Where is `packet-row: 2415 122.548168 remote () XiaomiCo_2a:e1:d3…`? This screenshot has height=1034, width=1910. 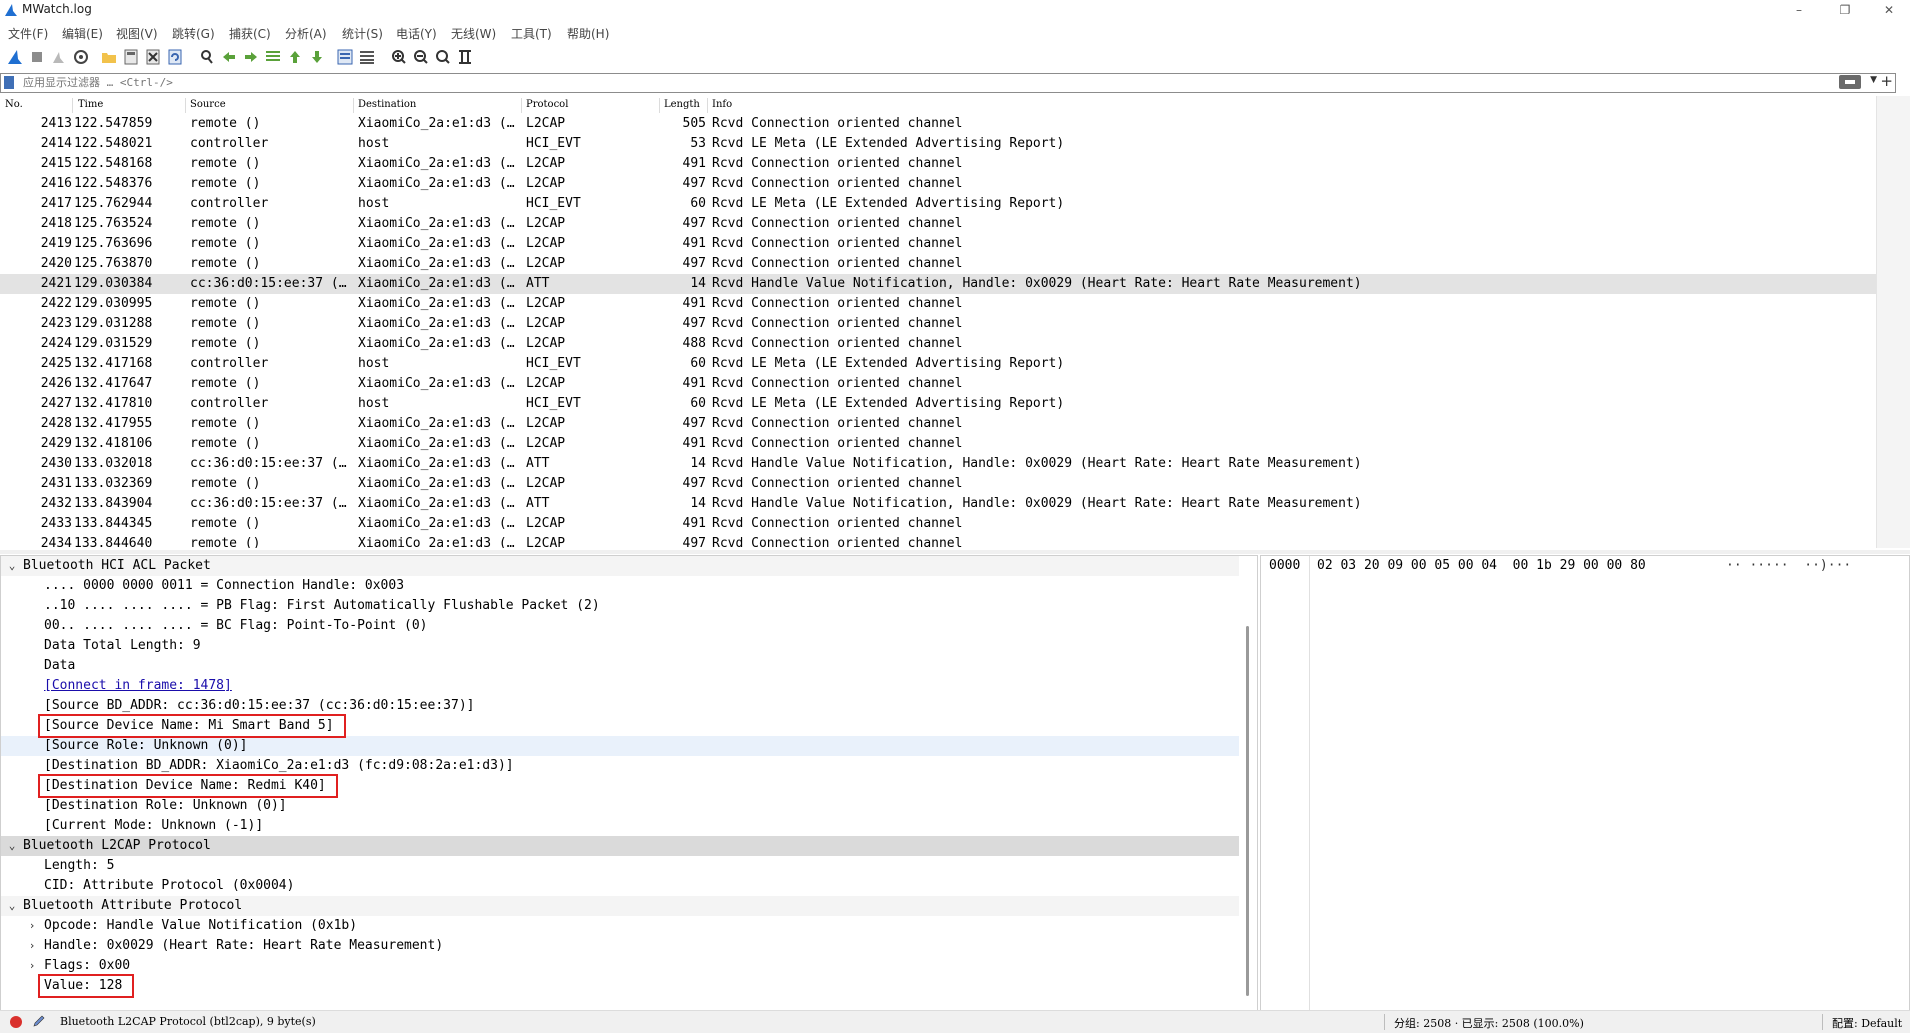
packet-row: 2415 122.548168 remote () XiaomiCo_2a:e1:d3… is located at coordinates (938, 164).